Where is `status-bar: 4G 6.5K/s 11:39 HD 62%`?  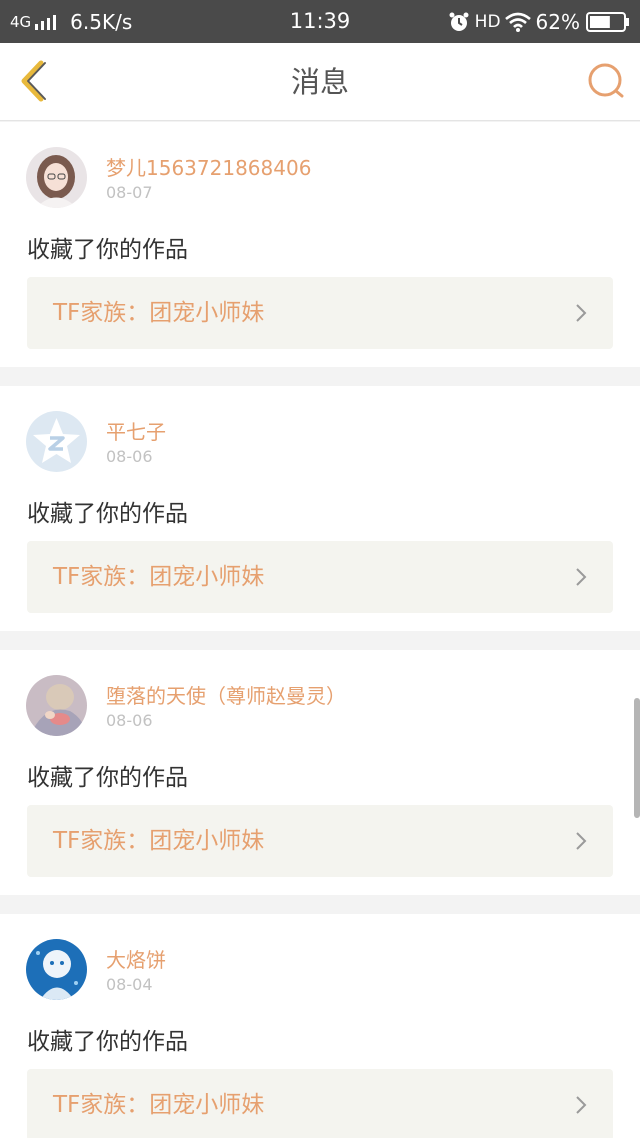 status-bar: 4G 6.5K/s 11:39 HD 62% is located at coordinates (320, 21).